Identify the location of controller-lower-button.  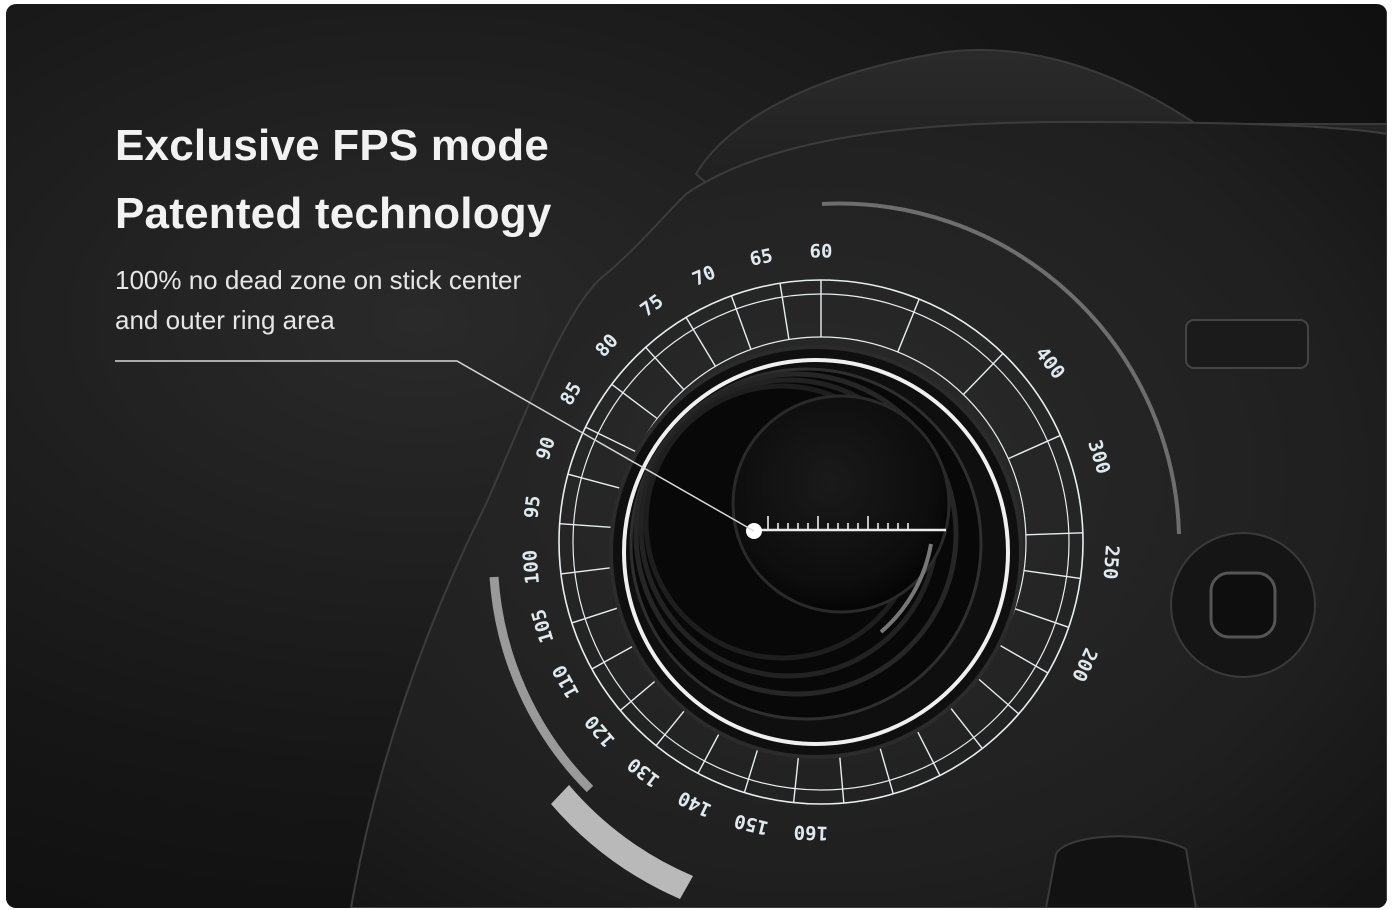
(1121, 871).